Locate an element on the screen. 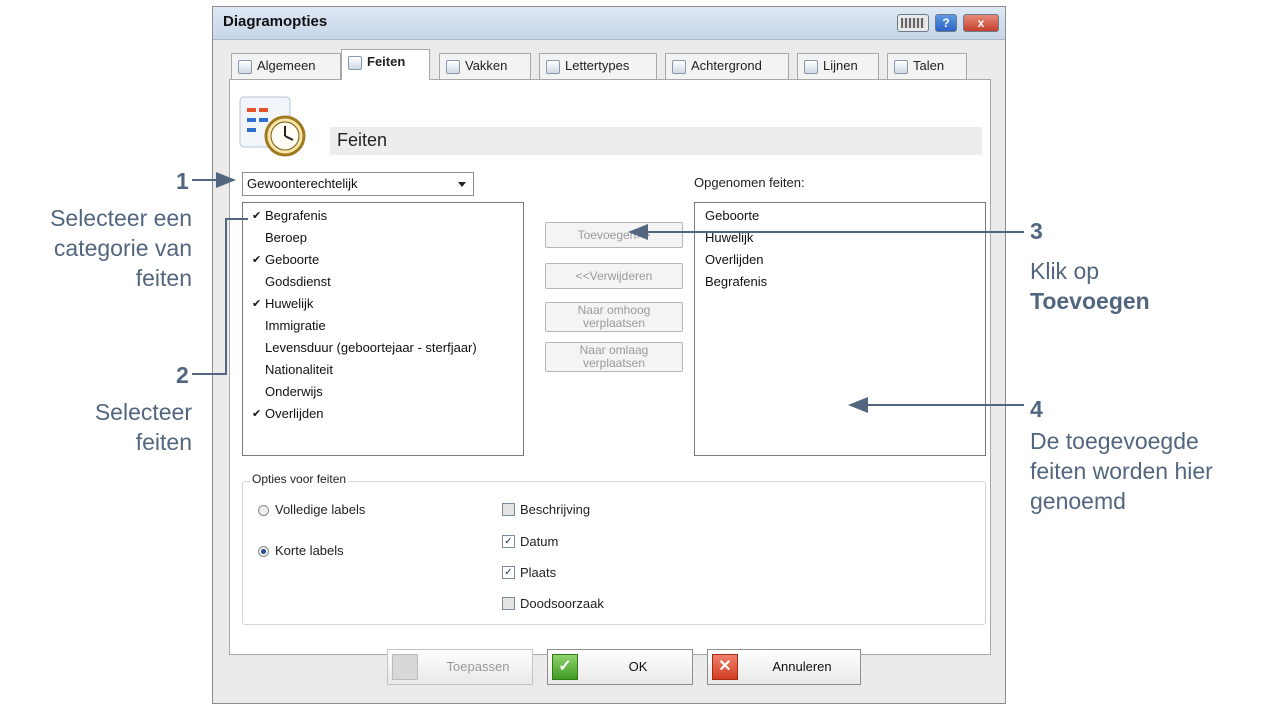 This screenshot has height=704, width=1270. tab-label: Lettertypes is located at coordinates (597, 65).